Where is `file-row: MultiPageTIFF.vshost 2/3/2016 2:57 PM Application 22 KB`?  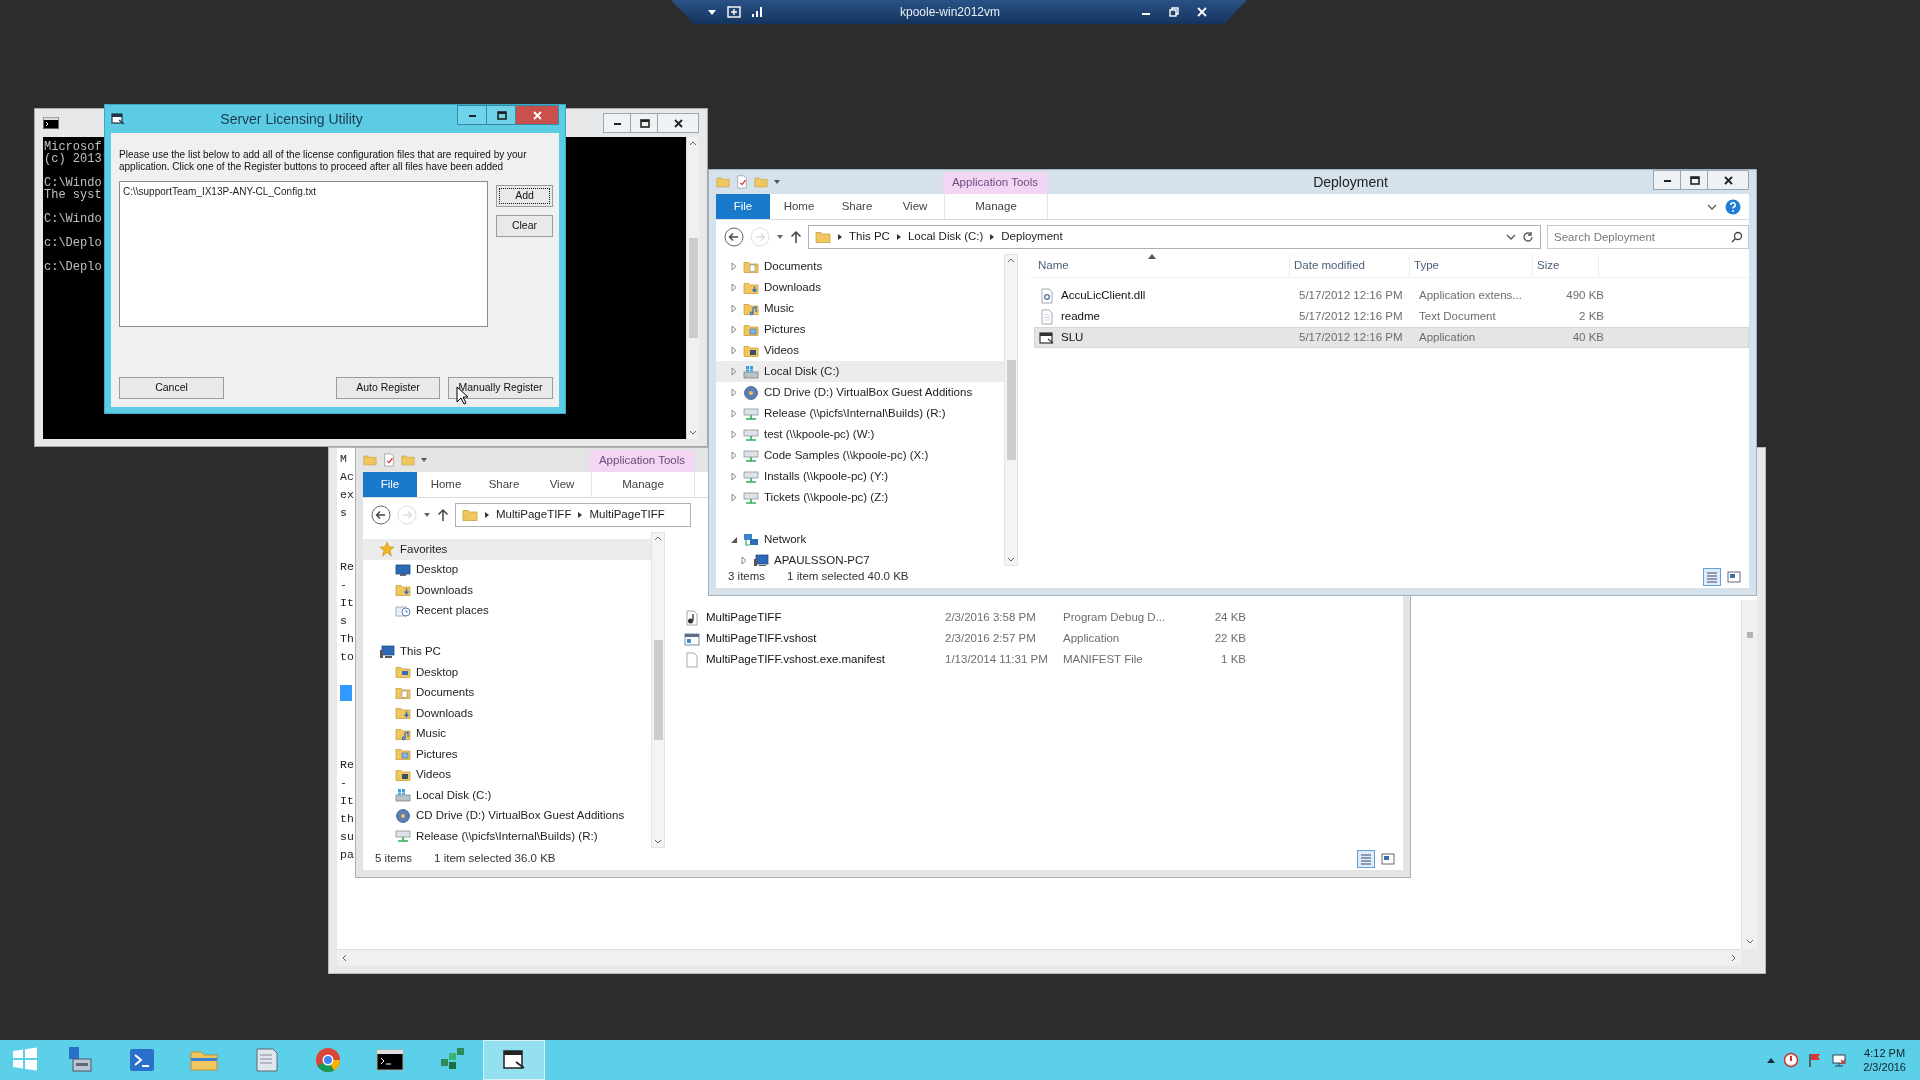 file-row: MultiPageTIFF.vshost 2/3/2016 2:57 PM Application 22 KB is located at coordinates (1041, 638).